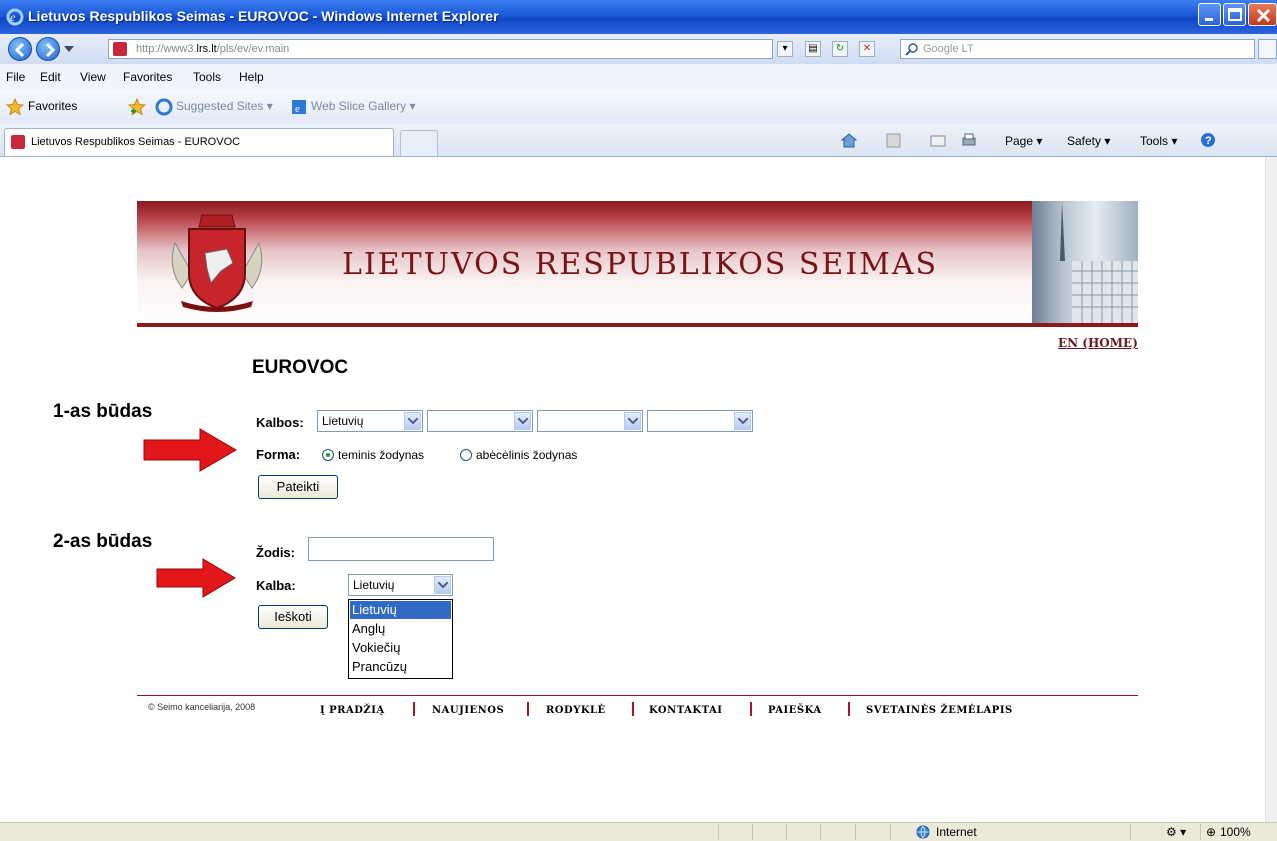 The width and height of the screenshot is (1277, 841). I want to click on menu-file: File, so click(15, 77).